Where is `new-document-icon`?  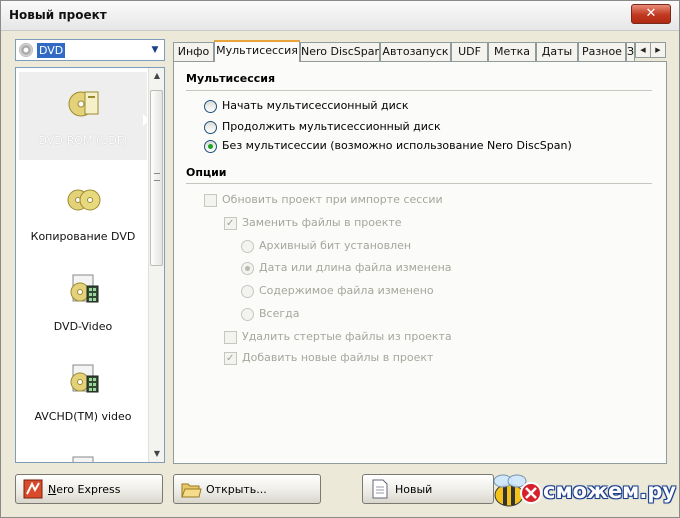 new-document-icon is located at coordinates (380, 489).